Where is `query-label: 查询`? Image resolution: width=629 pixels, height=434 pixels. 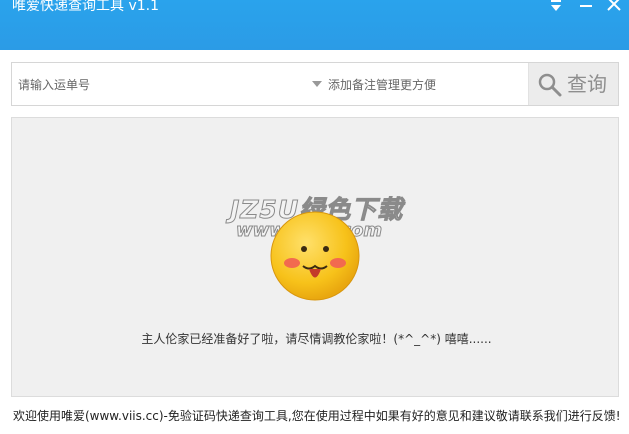
query-label: 查询 is located at coordinates (587, 84).